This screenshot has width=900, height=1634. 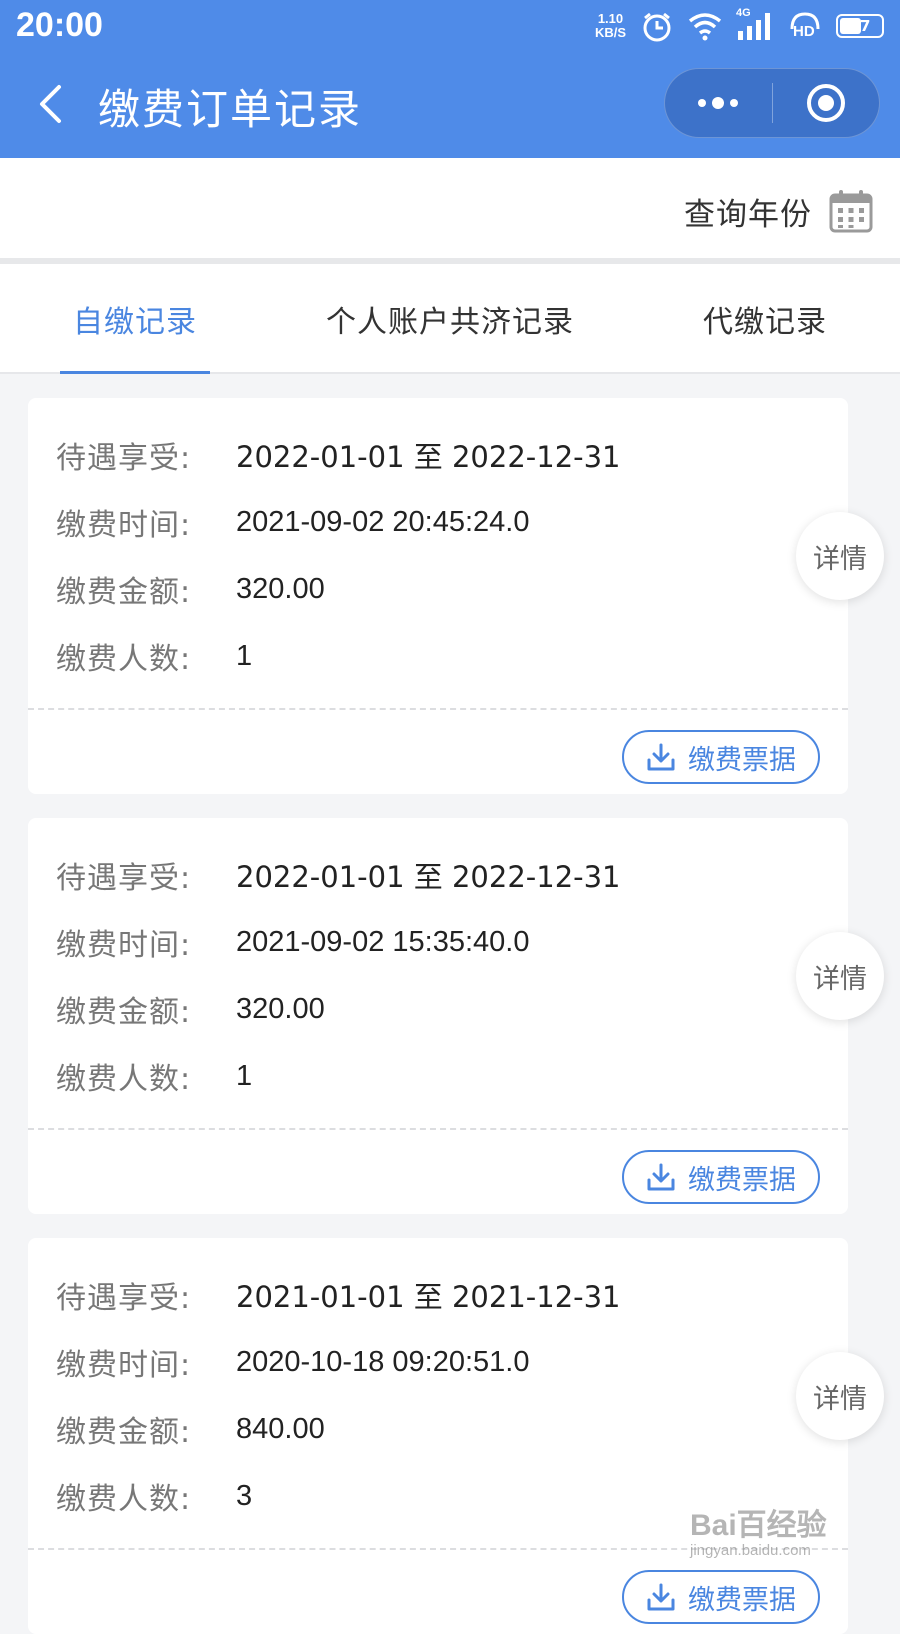 I want to click on period-value: 2021-01-01 至 2021-12-31, so click(x=428, y=1297).